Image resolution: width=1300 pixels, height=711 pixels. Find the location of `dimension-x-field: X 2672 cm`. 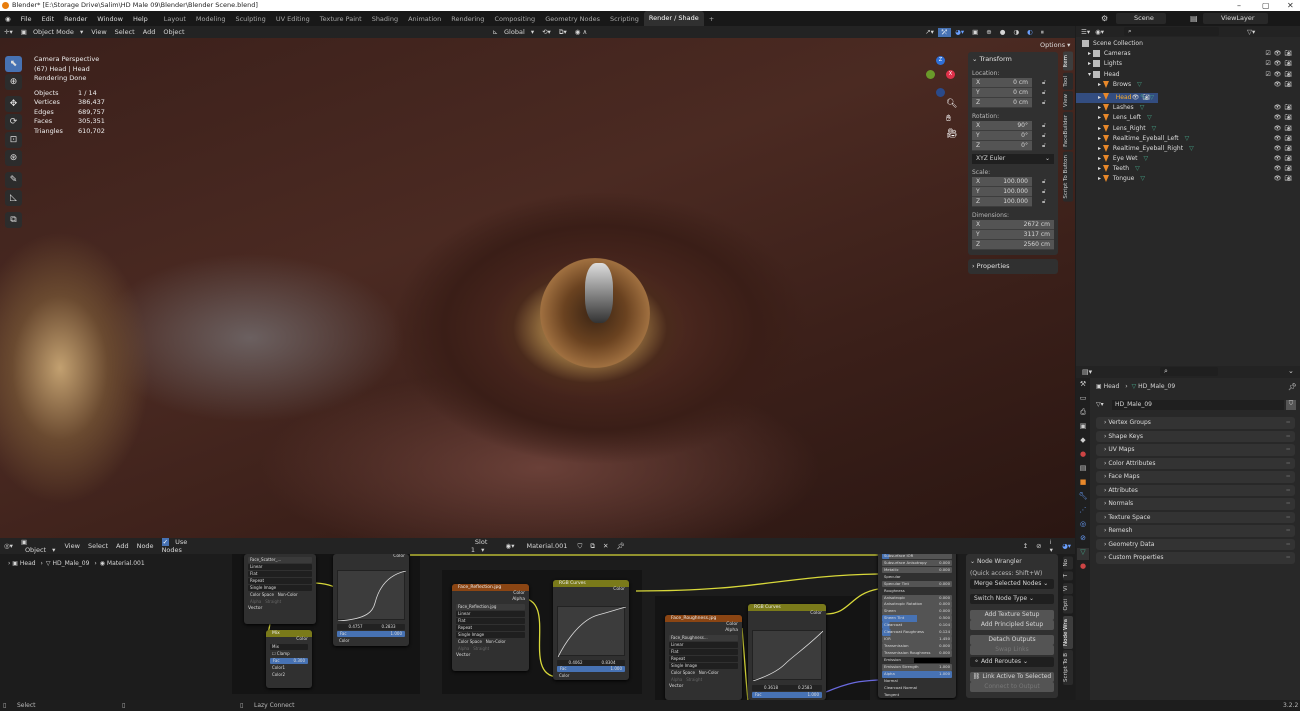

dimension-x-field: X 2672 cm is located at coordinates (1013, 225).